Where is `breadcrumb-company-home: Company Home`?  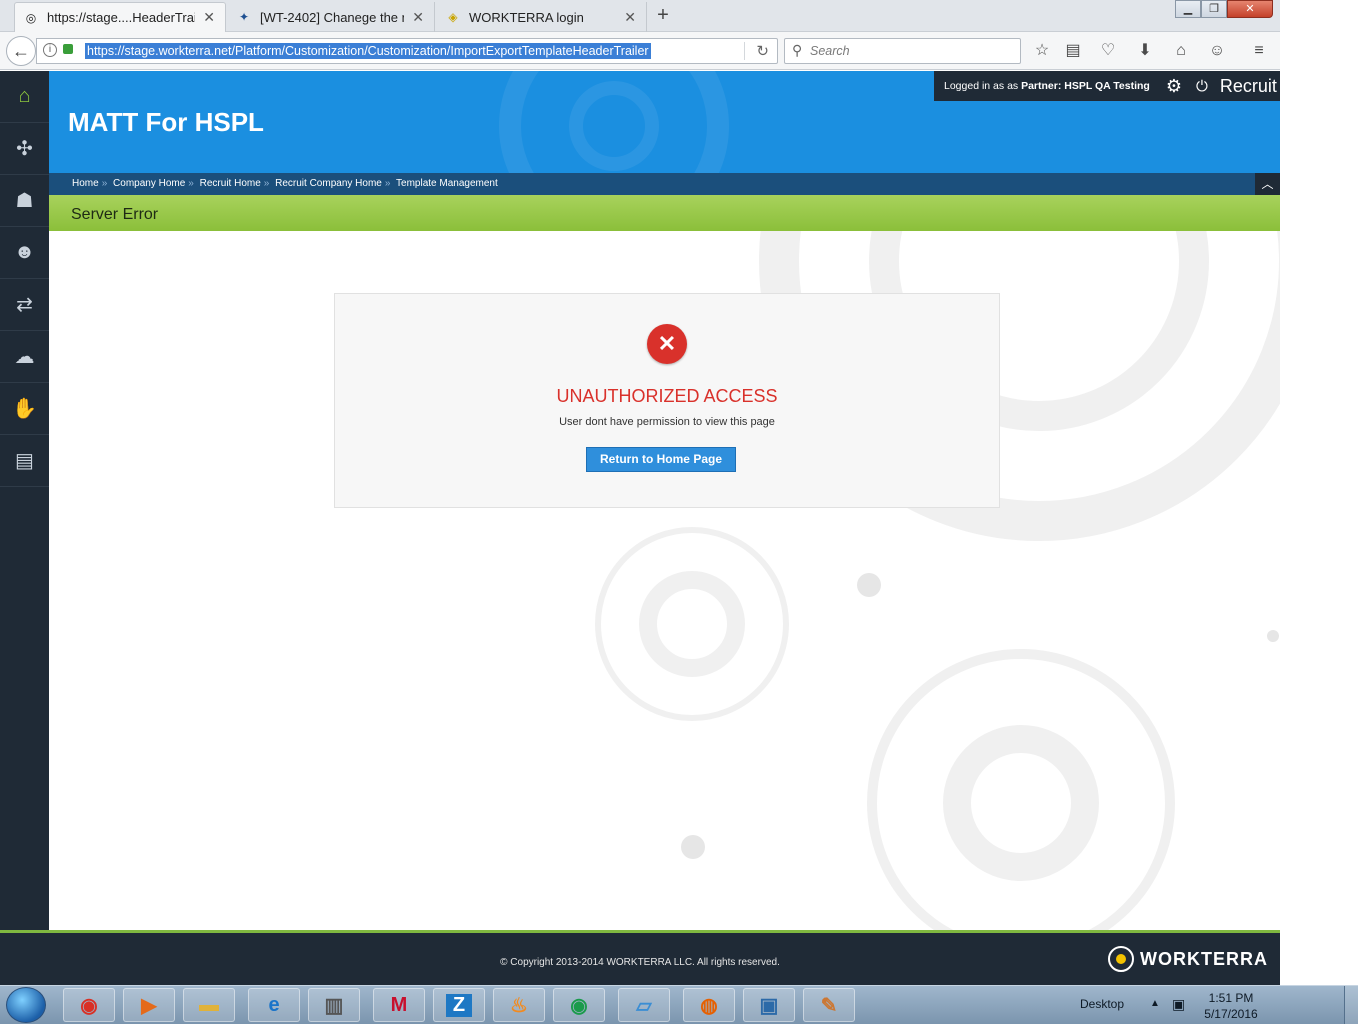
breadcrumb-company-home: Company Home is located at coordinates (149, 183).